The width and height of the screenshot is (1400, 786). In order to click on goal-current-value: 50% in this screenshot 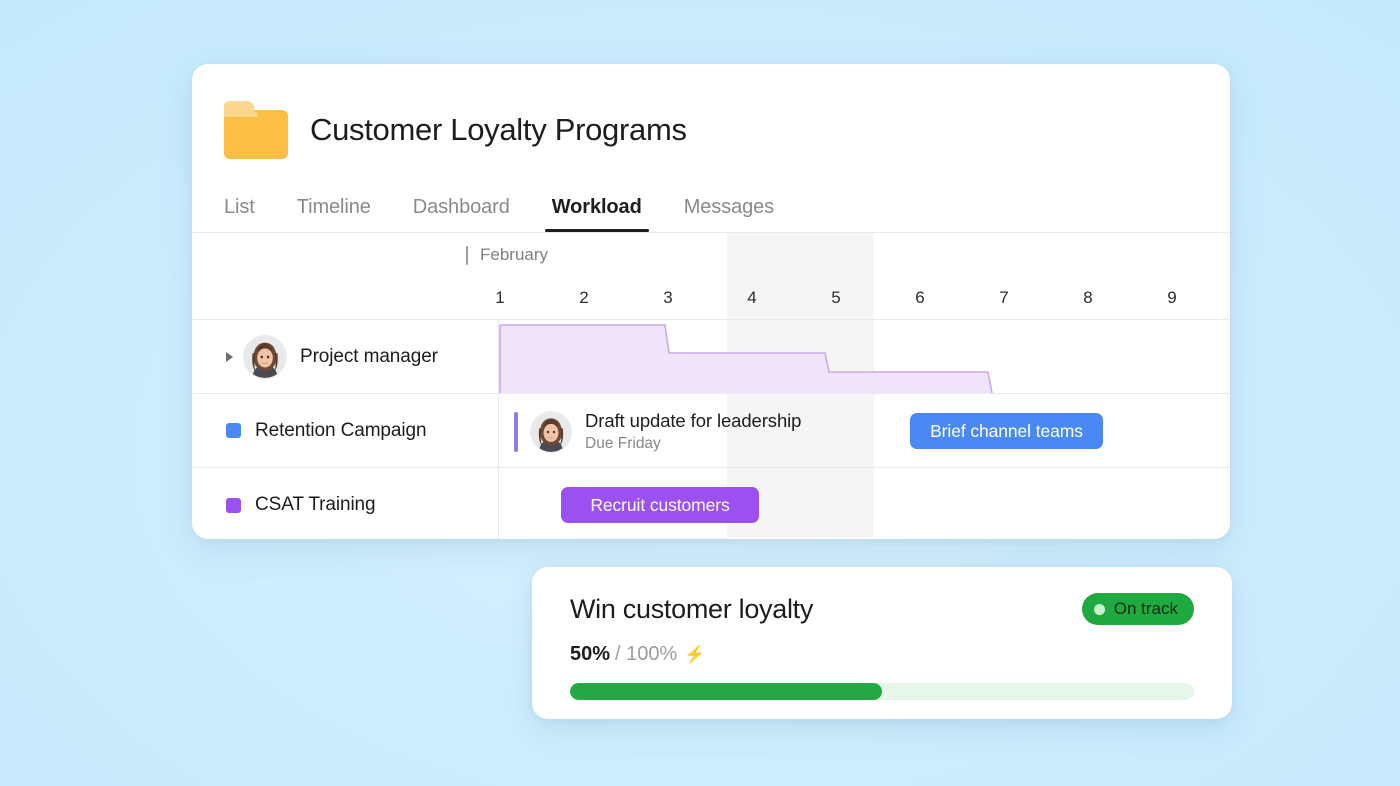, I will do `click(590, 654)`.